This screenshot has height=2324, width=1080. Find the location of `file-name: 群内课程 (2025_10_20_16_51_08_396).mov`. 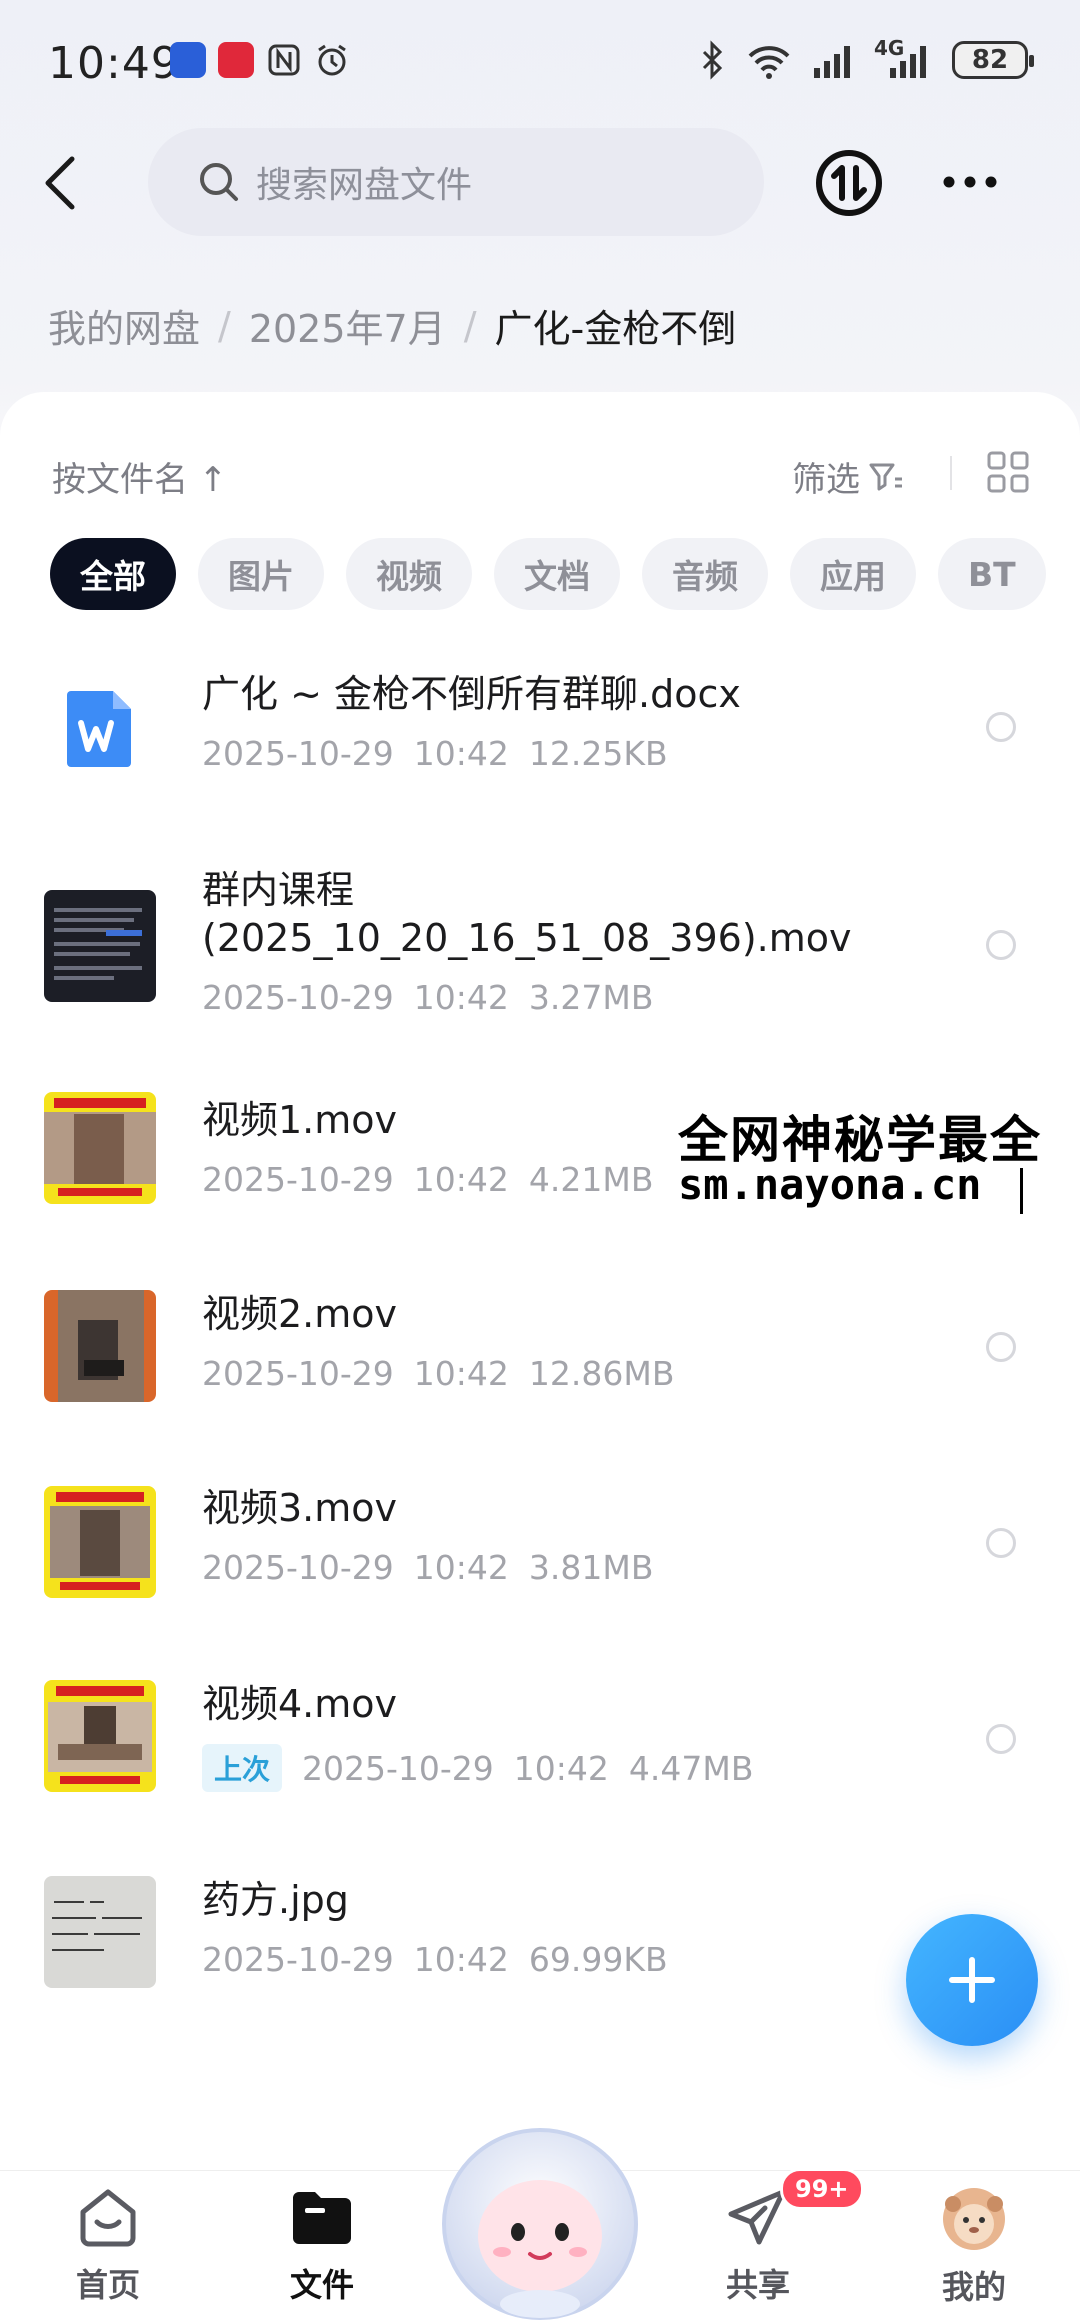

file-name: 群内课程 (2025_10_20_16_51_08_396).mov is located at coordinates (527, 914).